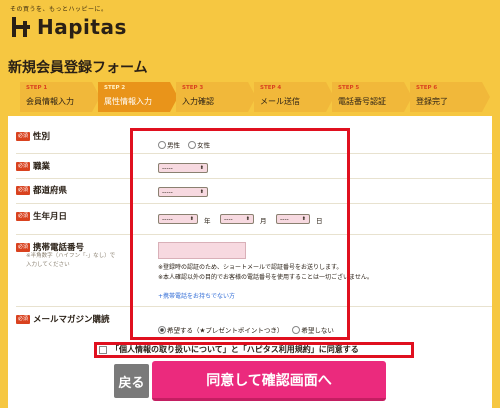 This screenshot has height=408, width=500. I want to click on birthday-label: 必須 生年月日, so click(42, 216).